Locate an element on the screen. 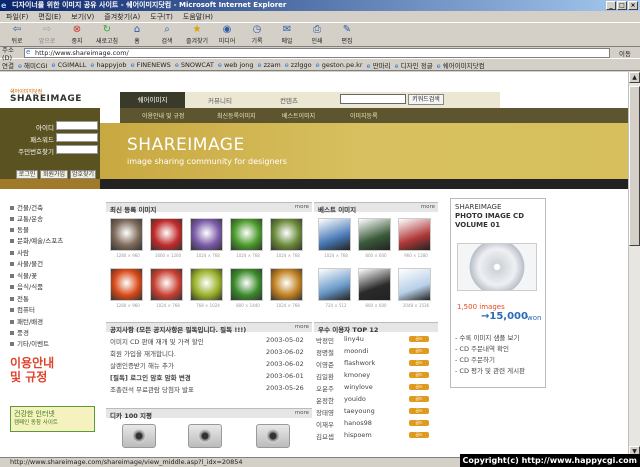 The height and width of the screenshot is (467, 640). print-button: ⎙ 인쇄 is located at coordinates (317, 35).